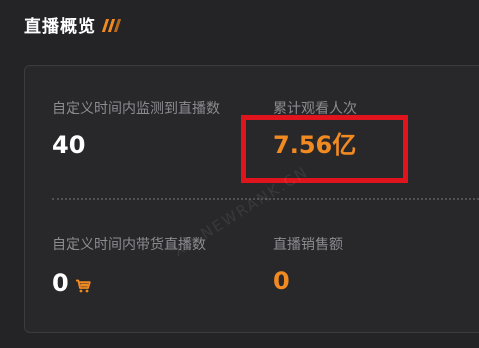 The height and width of the screenshot is (348, 479). What do you see at coordinates (83, 285) in the screenshot?
I see `shopping-cart-icon` at bounding box center [83, 285].